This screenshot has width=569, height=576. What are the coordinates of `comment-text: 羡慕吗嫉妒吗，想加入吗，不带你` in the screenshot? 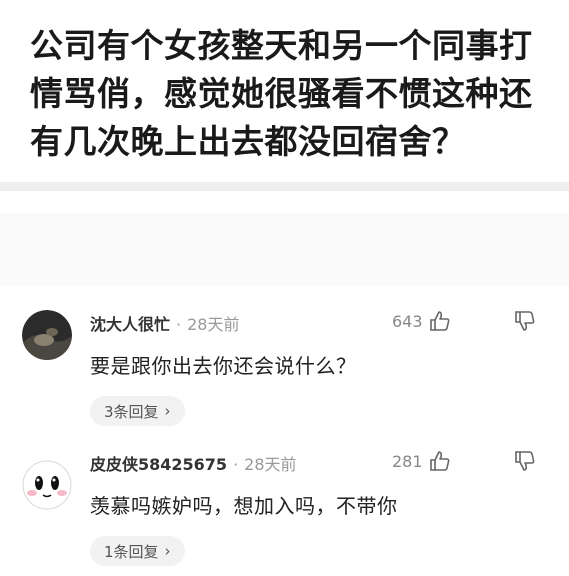 It's located at (244, 506).